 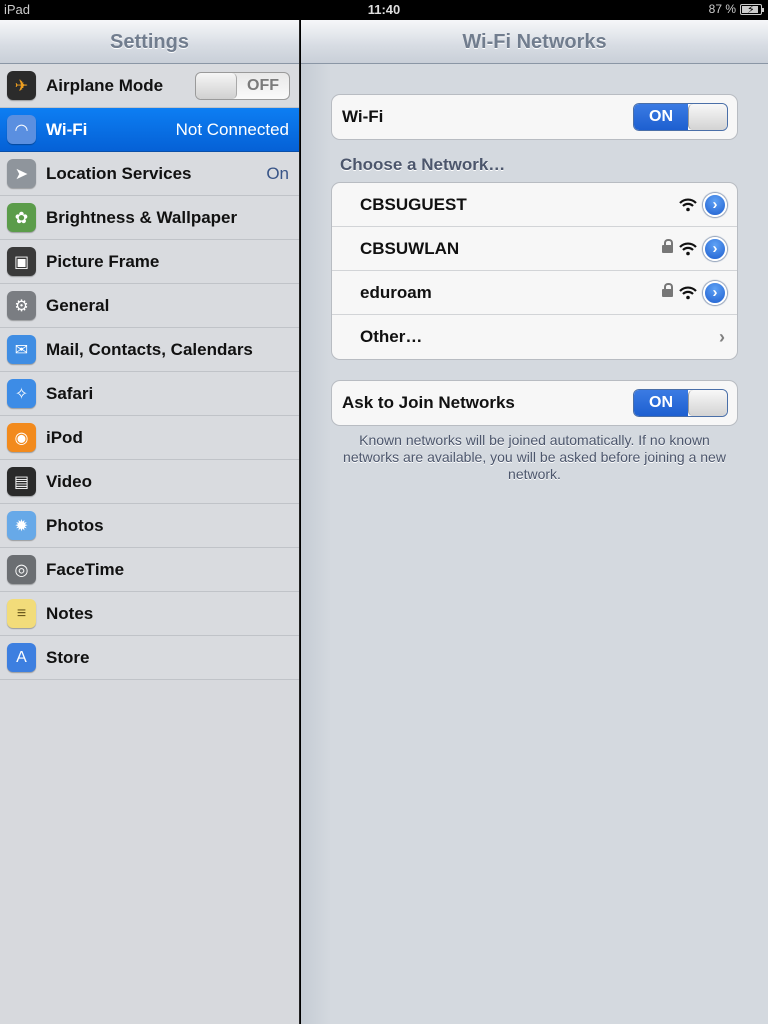 What do you see at coordinates (149, 614) in the screenshot?
I see `sidebar-item-notes: ≡ Notes` at bounding box center [149, 614].